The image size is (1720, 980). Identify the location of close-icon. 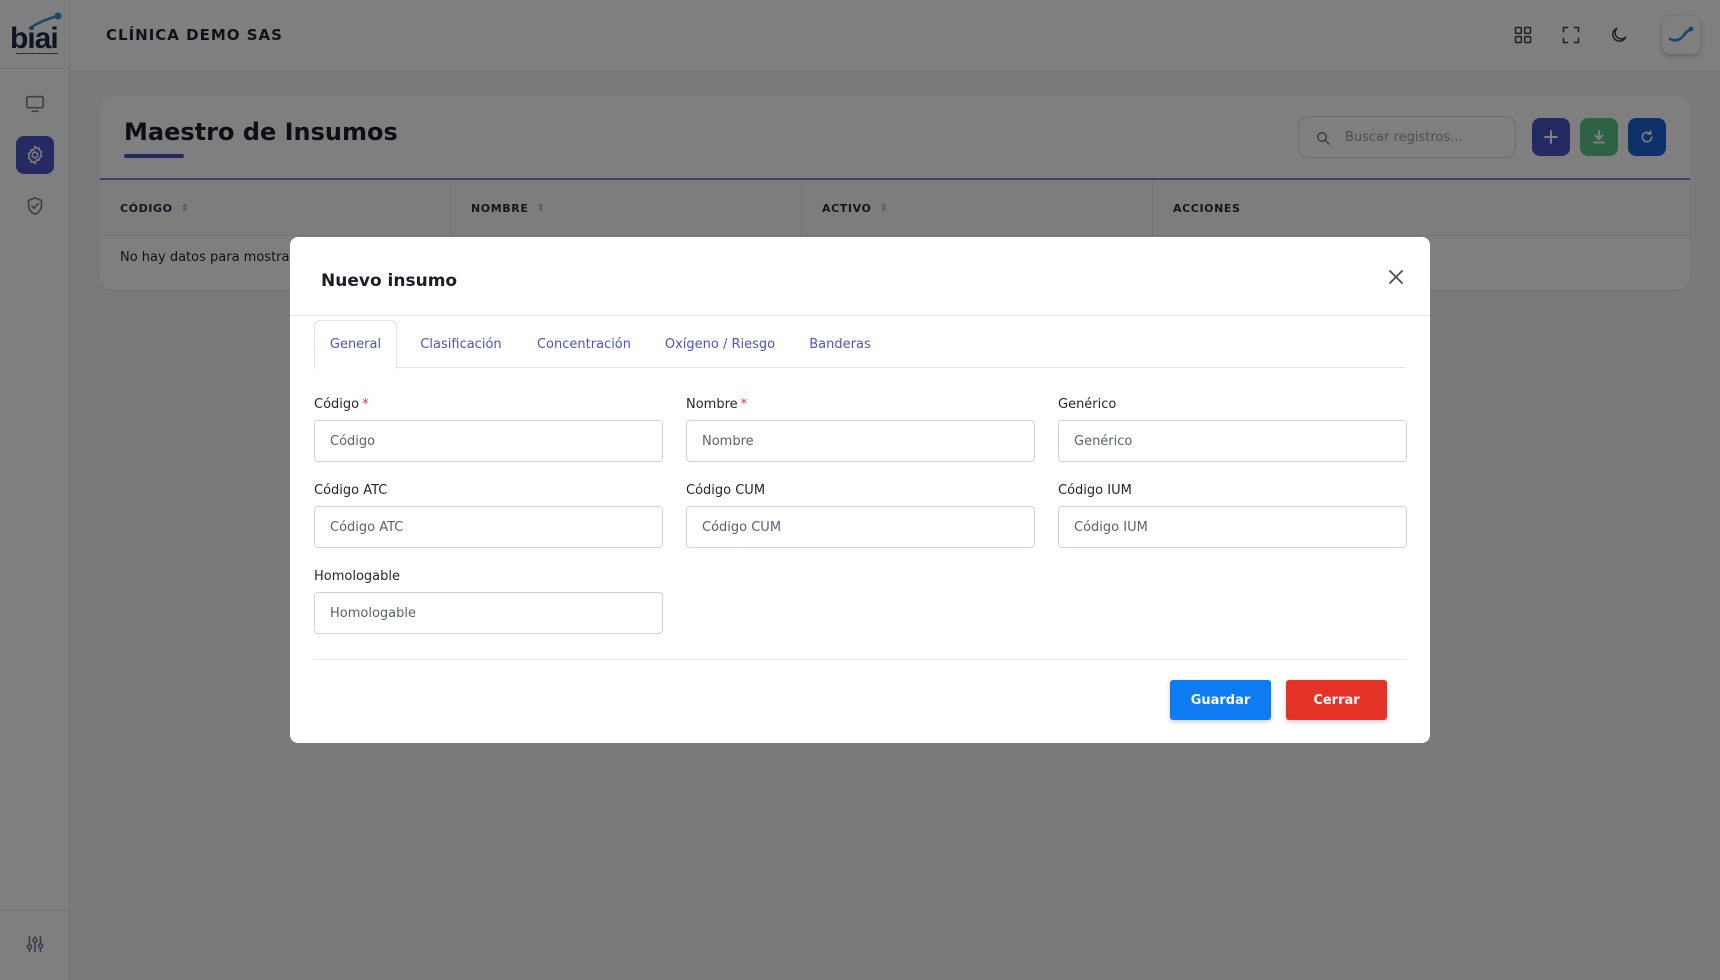
(1396, 277).